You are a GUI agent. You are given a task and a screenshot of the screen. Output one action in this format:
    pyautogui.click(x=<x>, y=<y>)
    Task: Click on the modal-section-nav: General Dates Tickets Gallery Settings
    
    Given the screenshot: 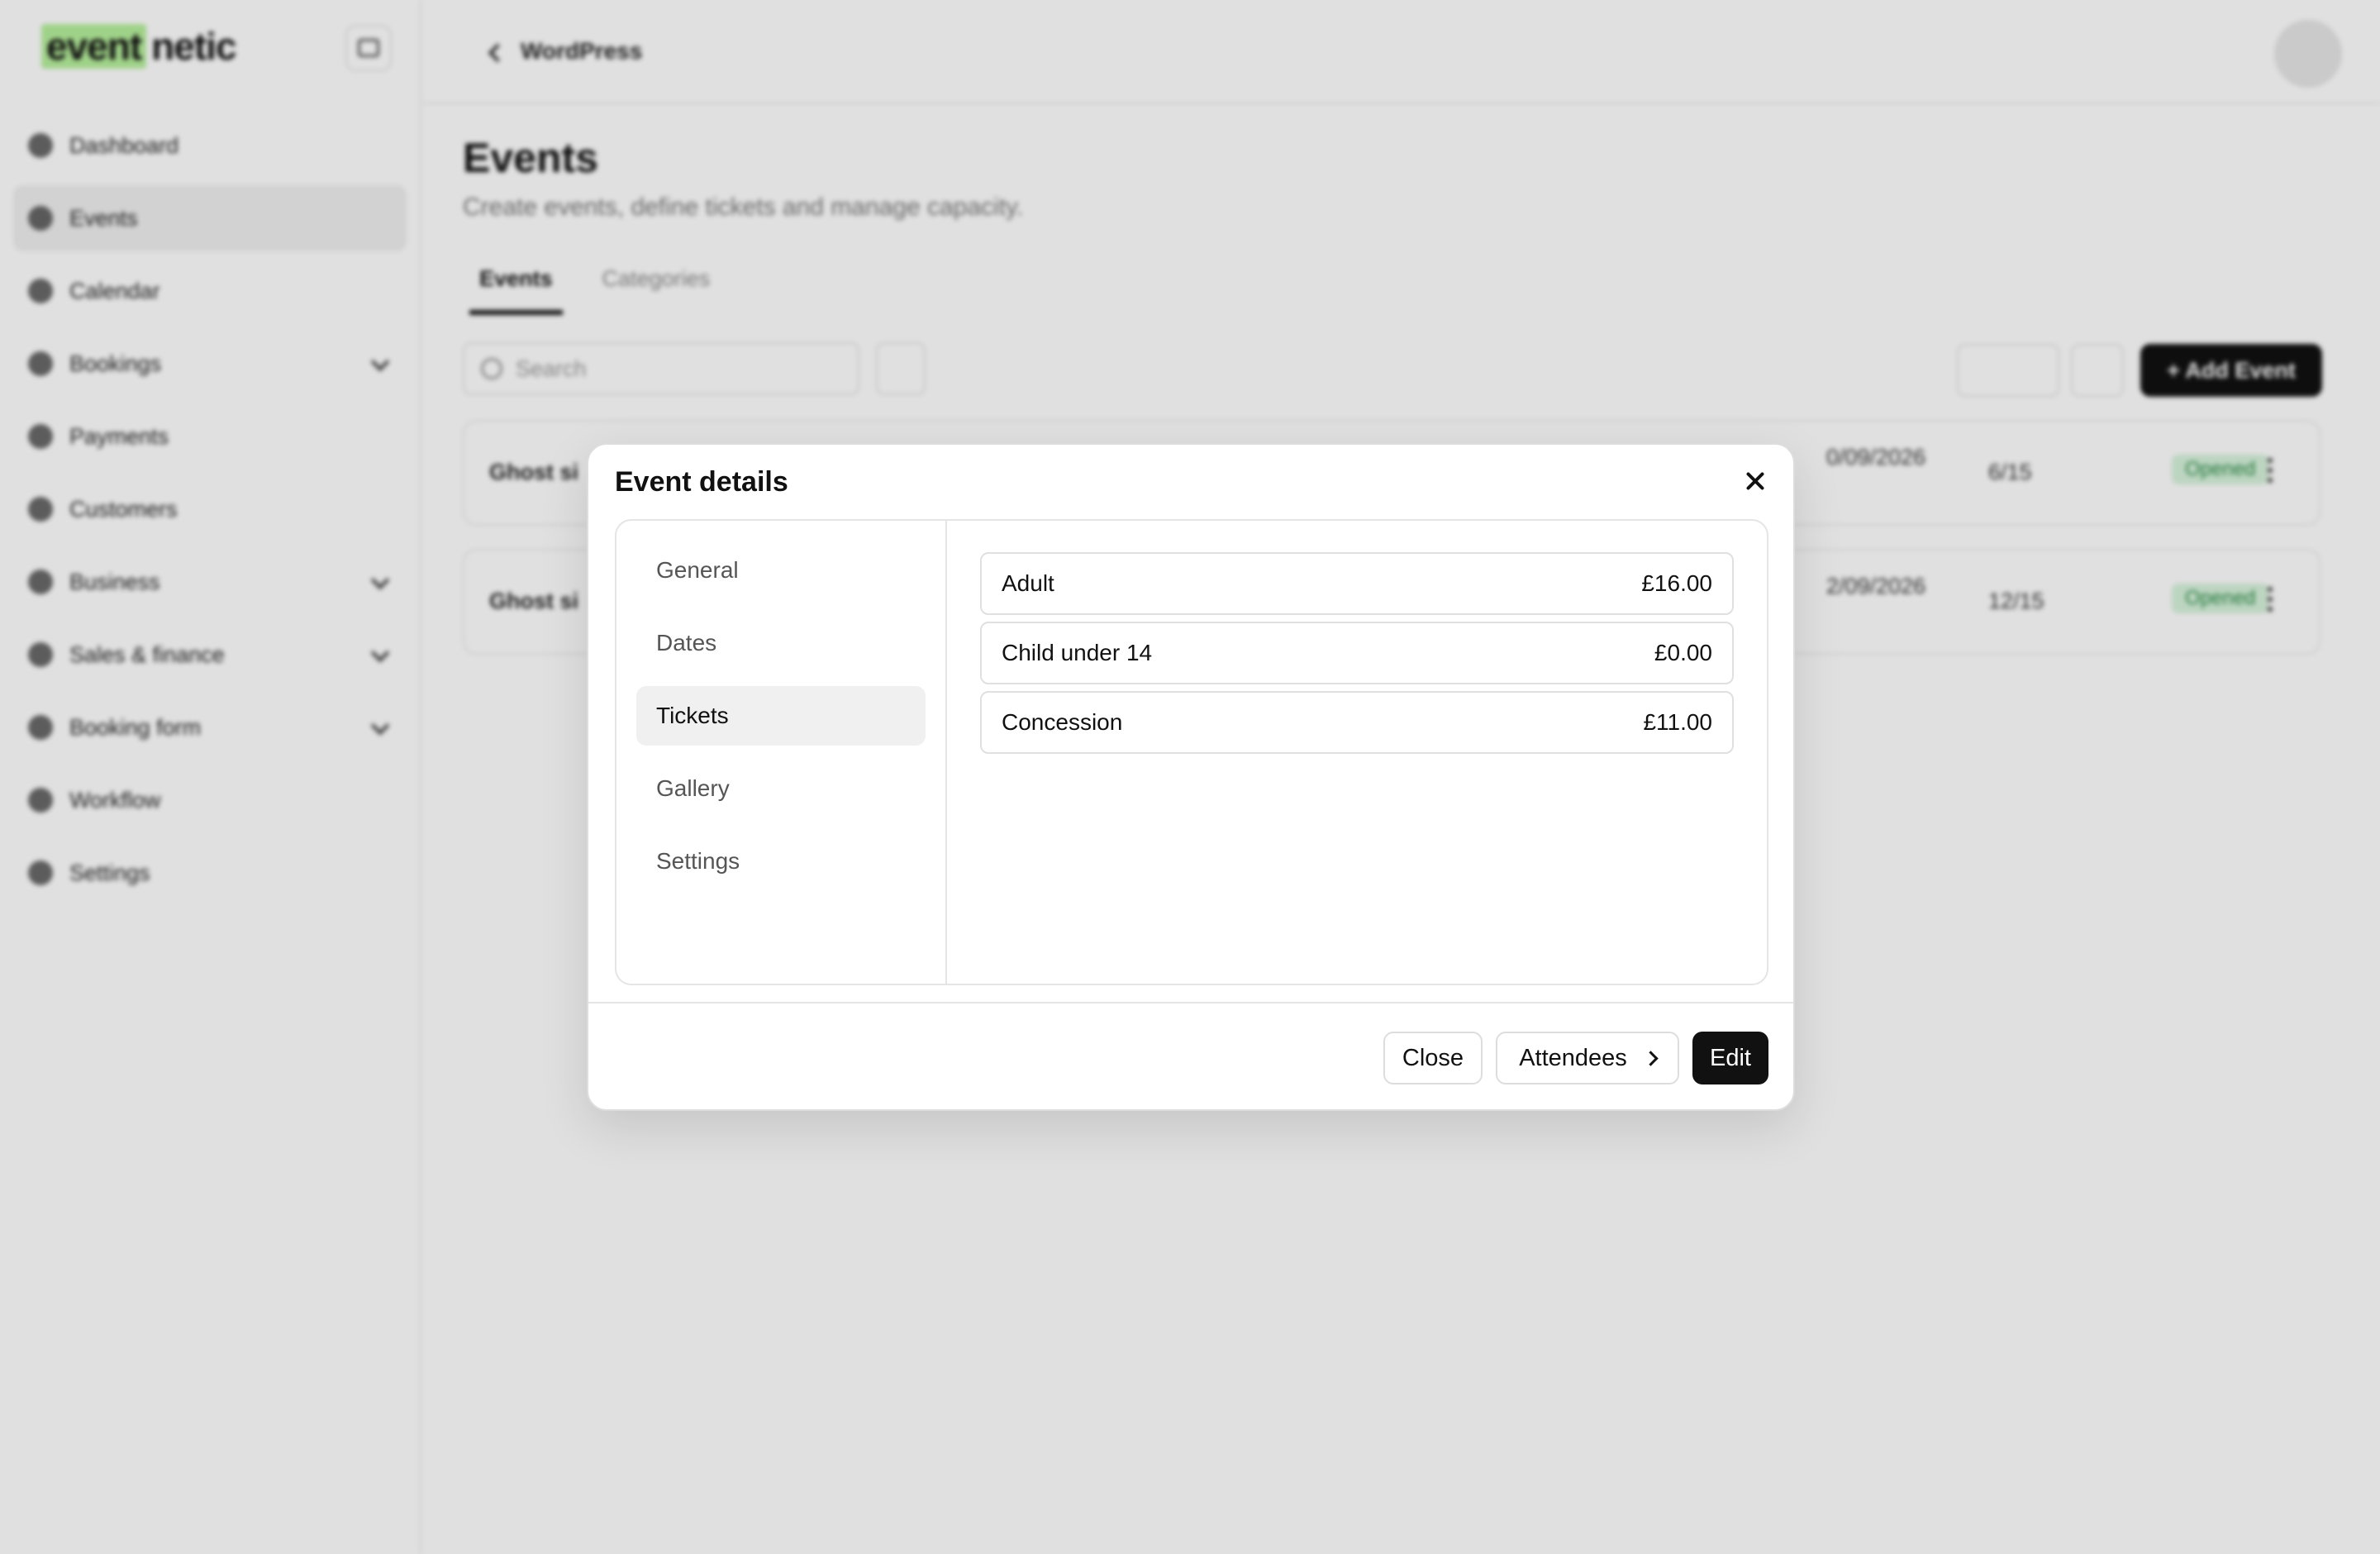 What is the action you would take?
    pyautogui.click(x=781, y=752)
    